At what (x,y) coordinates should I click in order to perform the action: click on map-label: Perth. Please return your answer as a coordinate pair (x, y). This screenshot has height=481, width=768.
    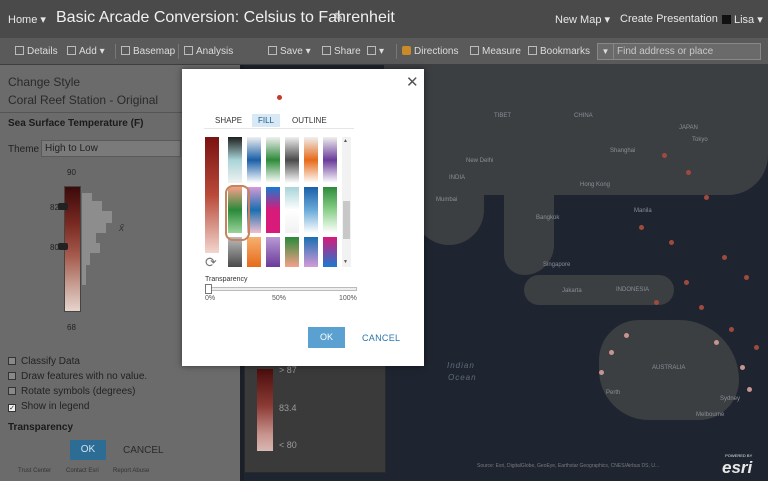
    Looking at the image, I should click on (613, 393).